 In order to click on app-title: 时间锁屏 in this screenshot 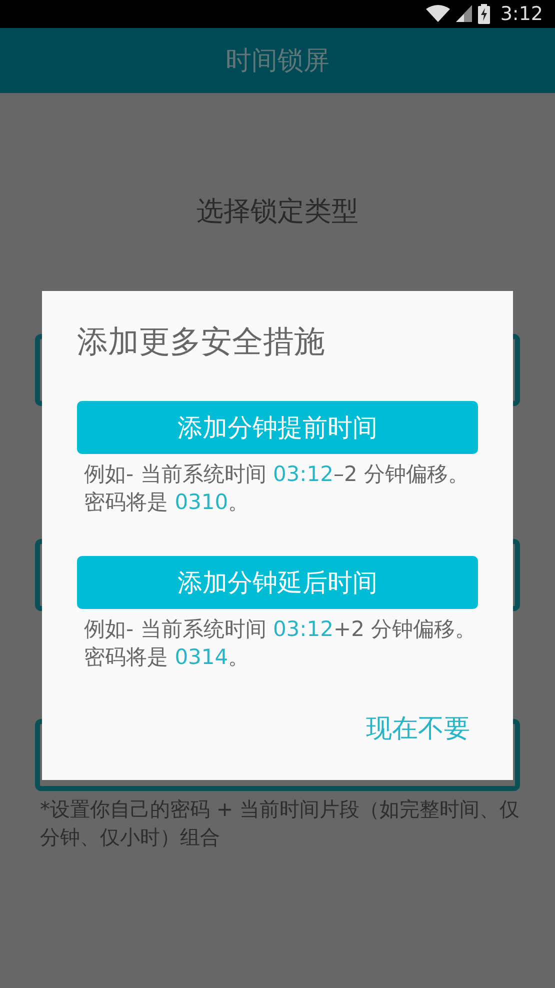, I will do `click(278, 61)`.